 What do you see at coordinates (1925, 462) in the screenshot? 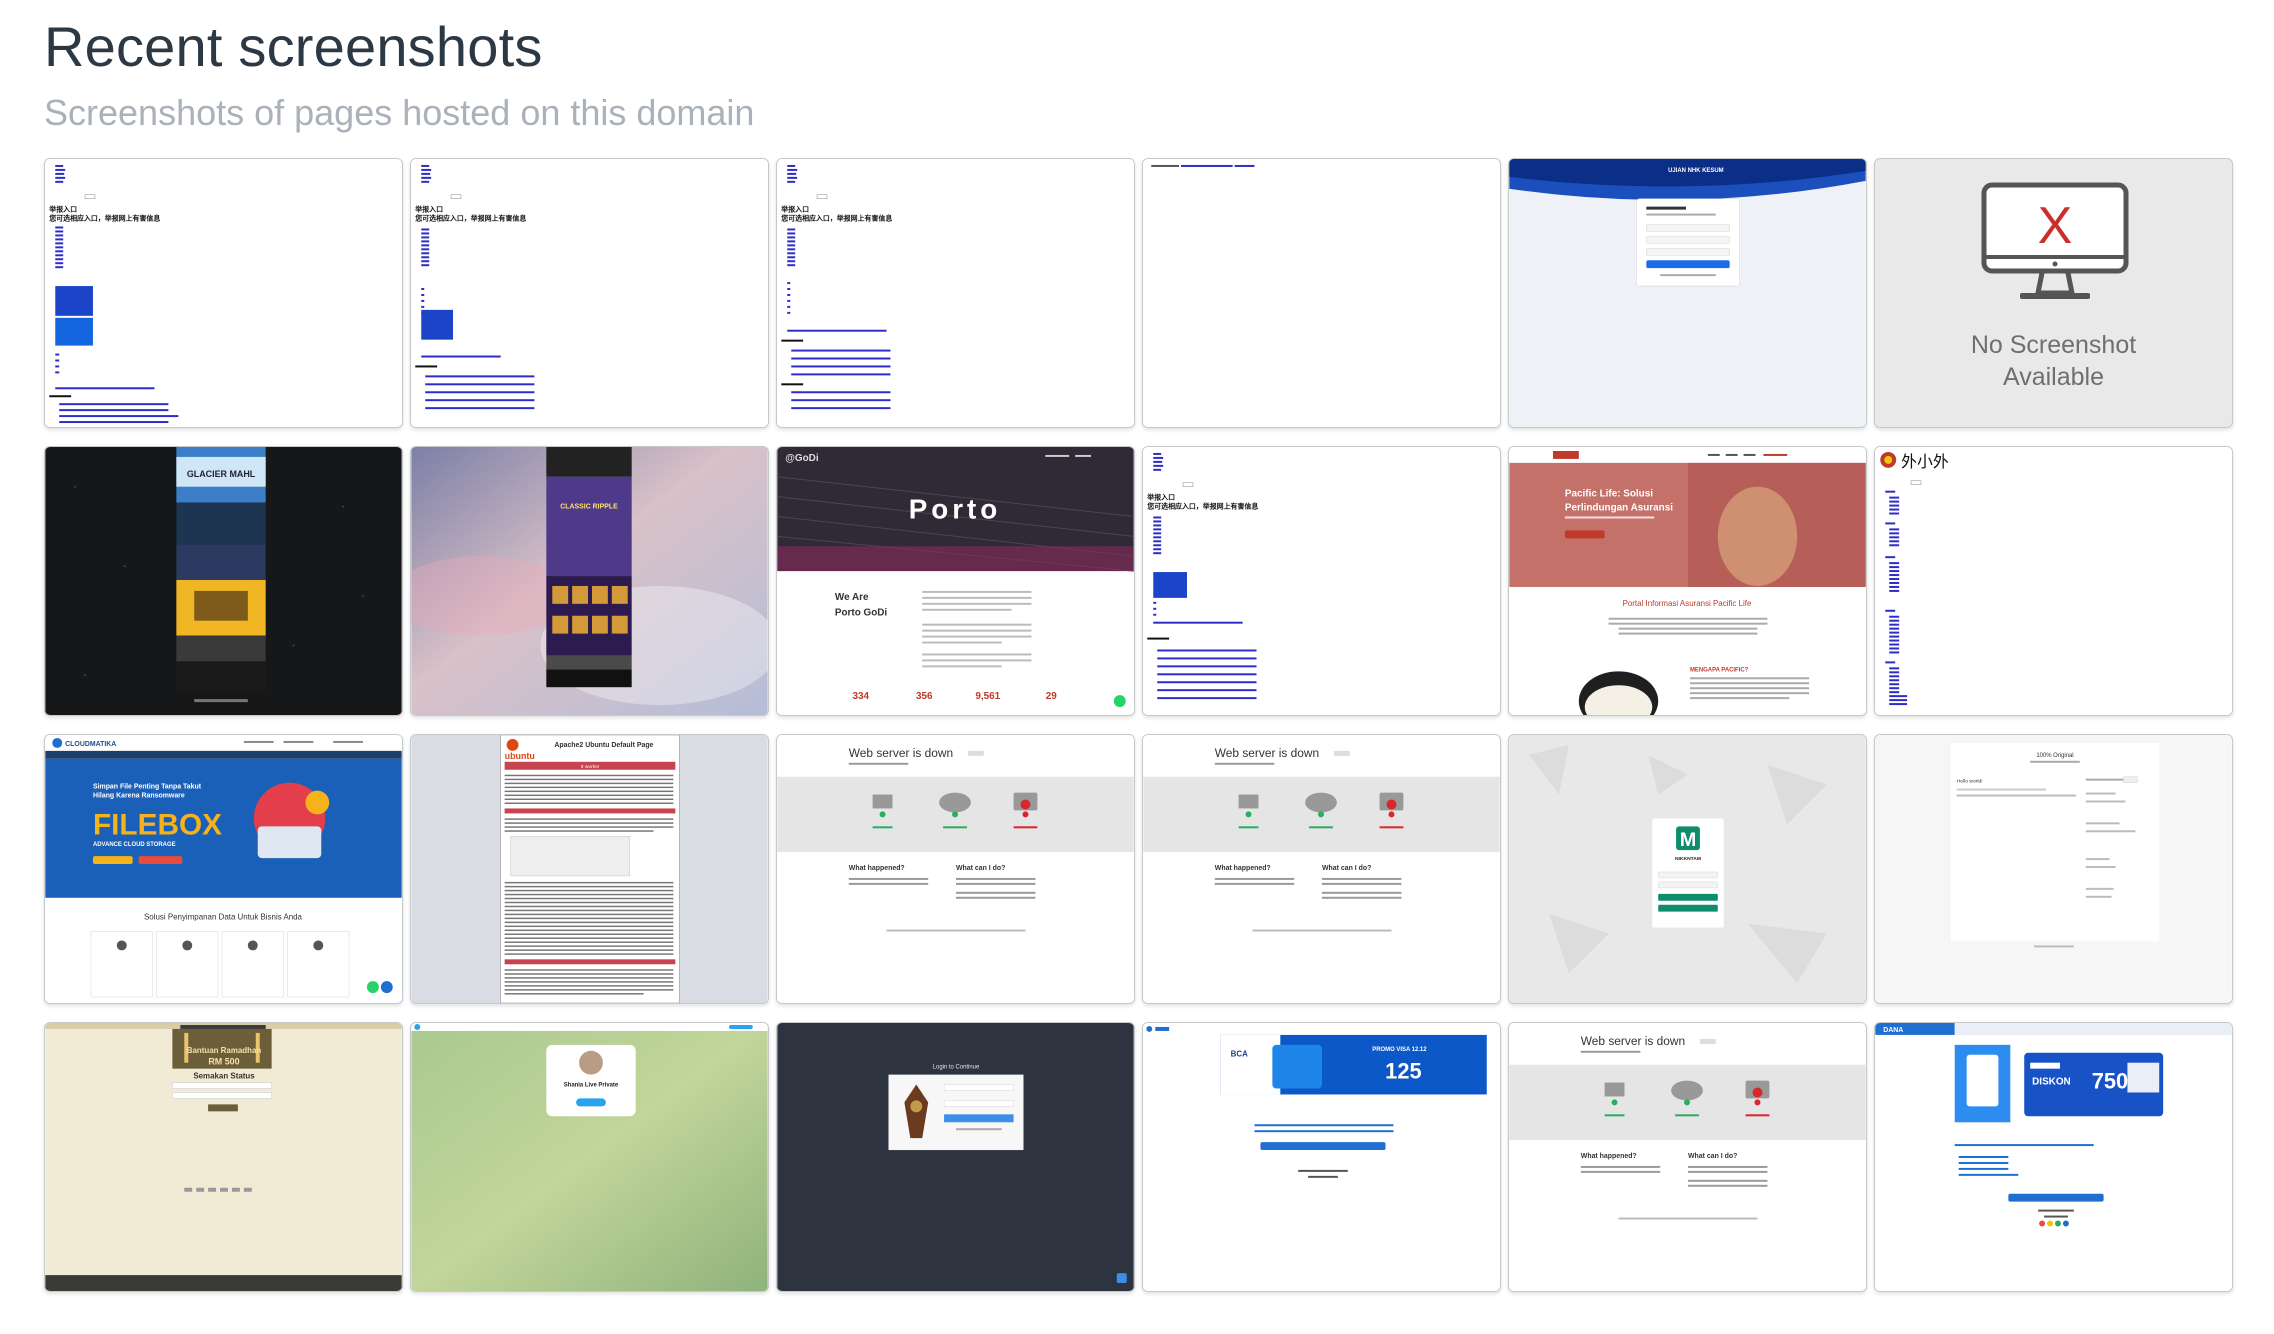
I see `card-logo-text: 外小外` at bounding box center [1925, 462].